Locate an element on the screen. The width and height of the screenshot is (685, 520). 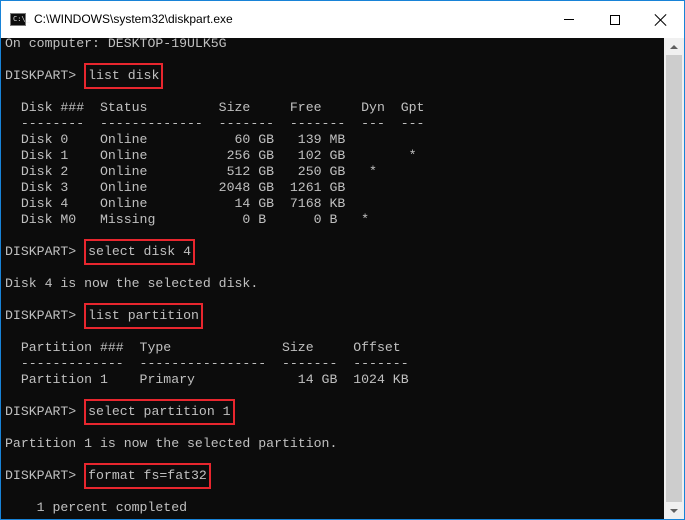
chevron-up-icon is located at coordinates (674, 46).